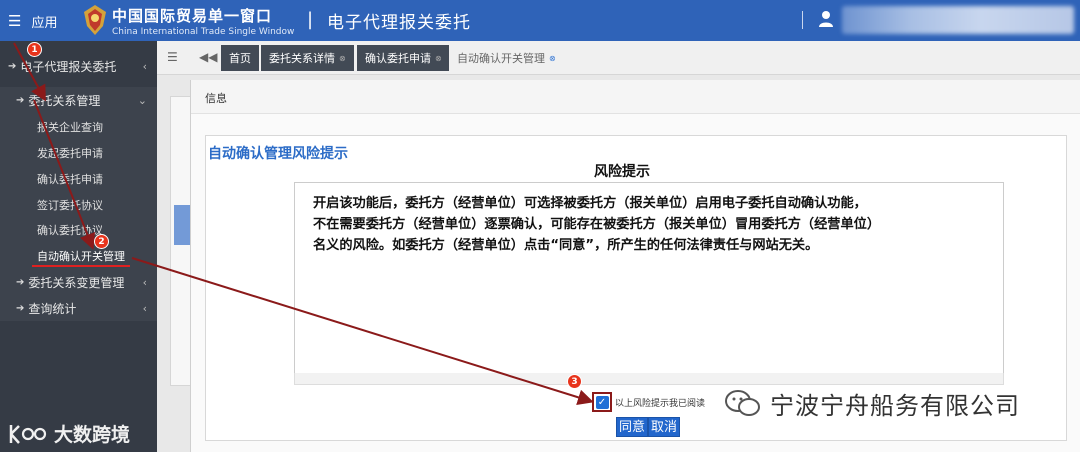 The image size is (1080, 452). Describe the element at coordinates (81, 266) in the screenshot. I see `active-item-underline` at that location.